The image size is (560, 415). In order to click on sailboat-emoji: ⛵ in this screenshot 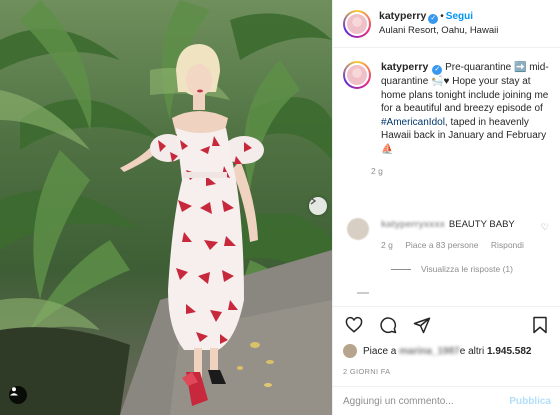, I will do `click(387, 149)`.